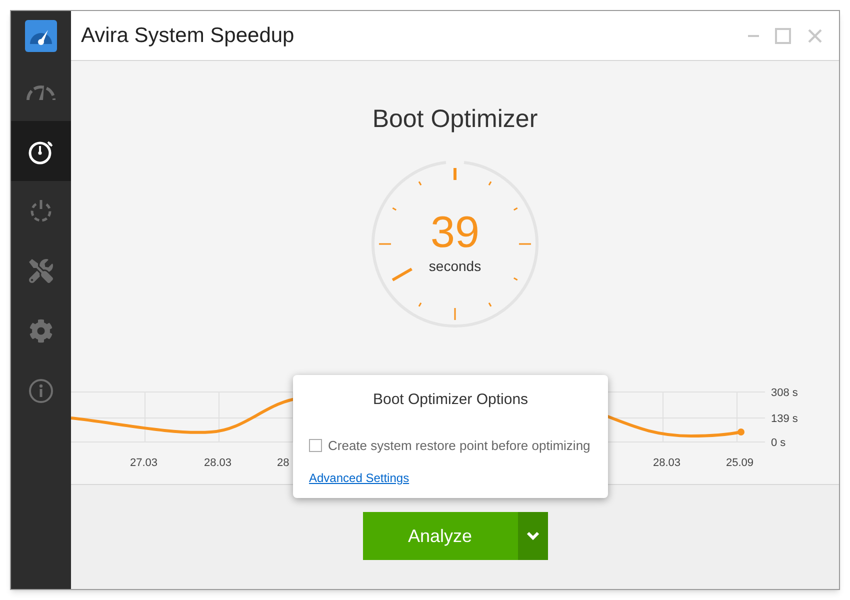 The image size is (850, 600). I want to click on checkbox-label: Create system restore point before optimizing, so click(459, 445).